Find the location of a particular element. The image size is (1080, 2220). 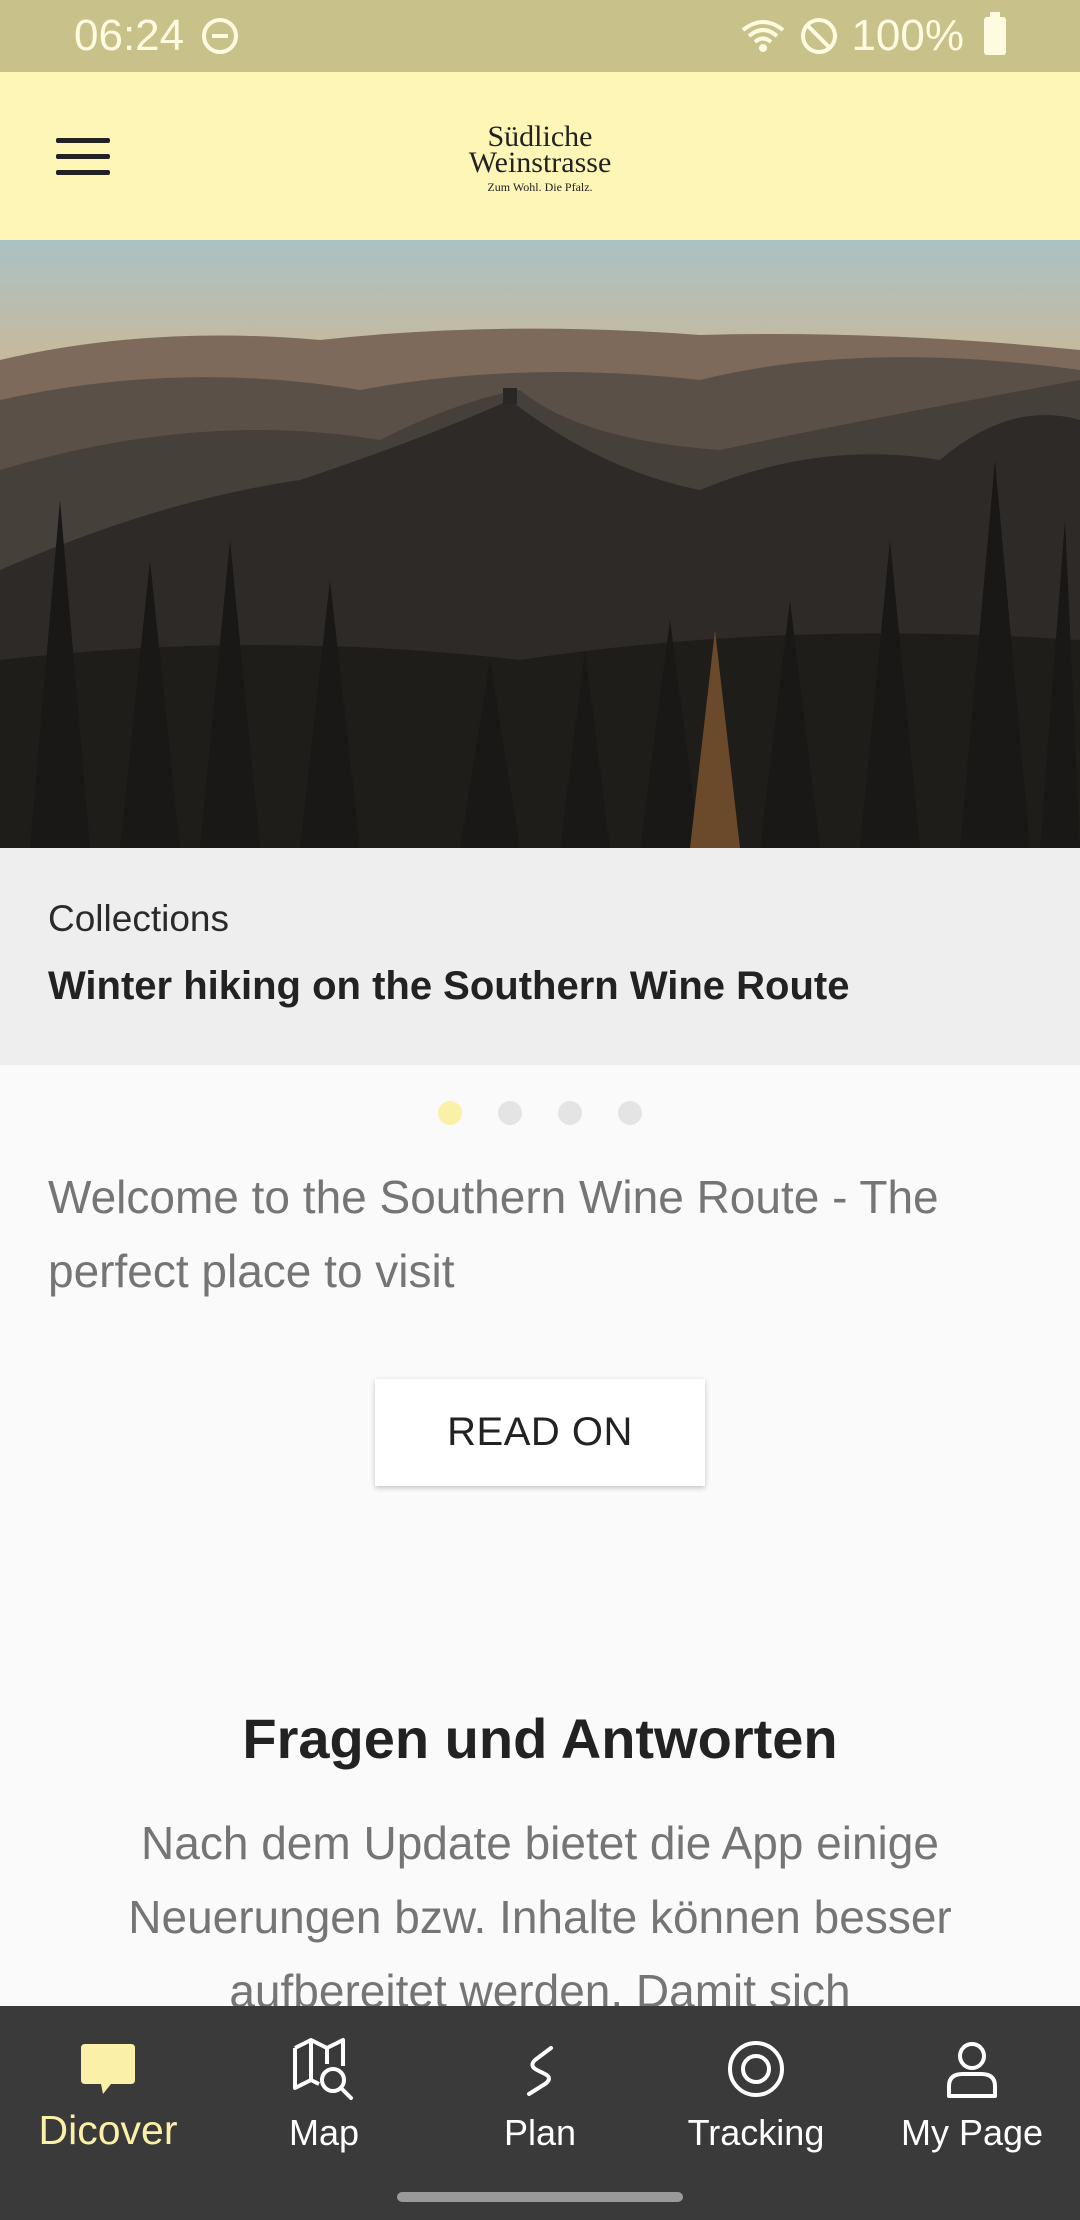

logo-tagline: Zum Wohl. Die Pfalz. is located at coordinates (540, 187).